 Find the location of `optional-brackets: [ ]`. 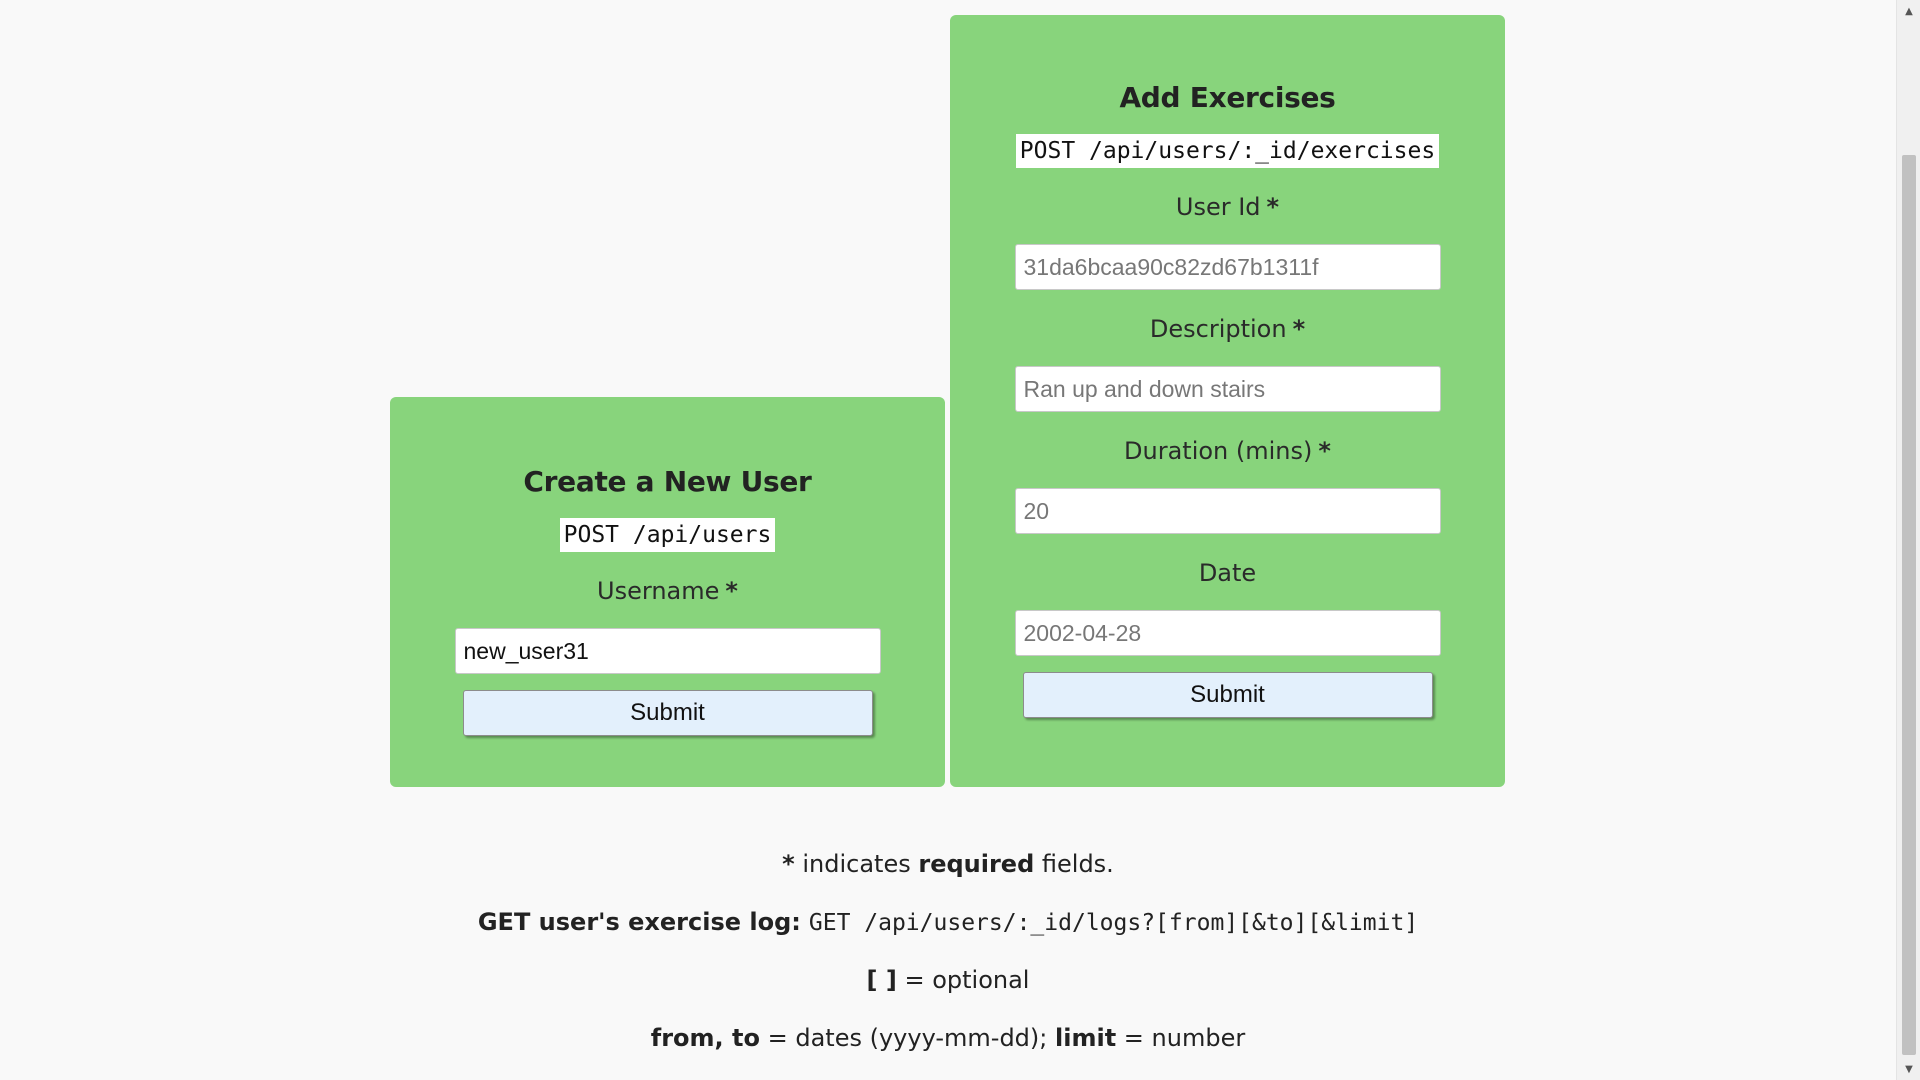

optional-brackets: [ ] is located at coordinates (881, 980).